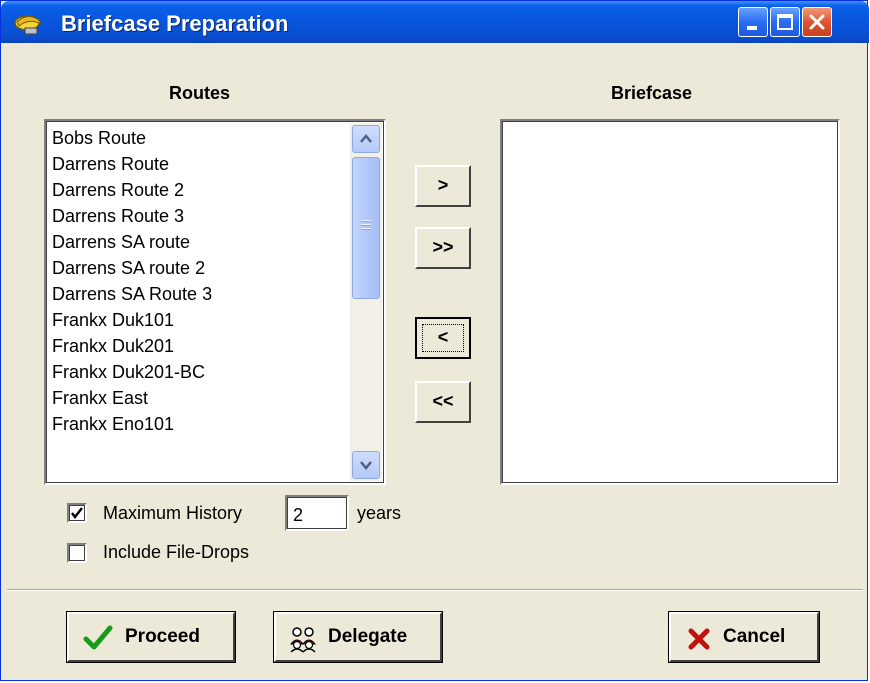 The width and height of the screenshot is (870, 683). What do you see at coordinates (443, 248) in the screenshot?
I see `add-all-button: >>` at bounding box center [443, 248].